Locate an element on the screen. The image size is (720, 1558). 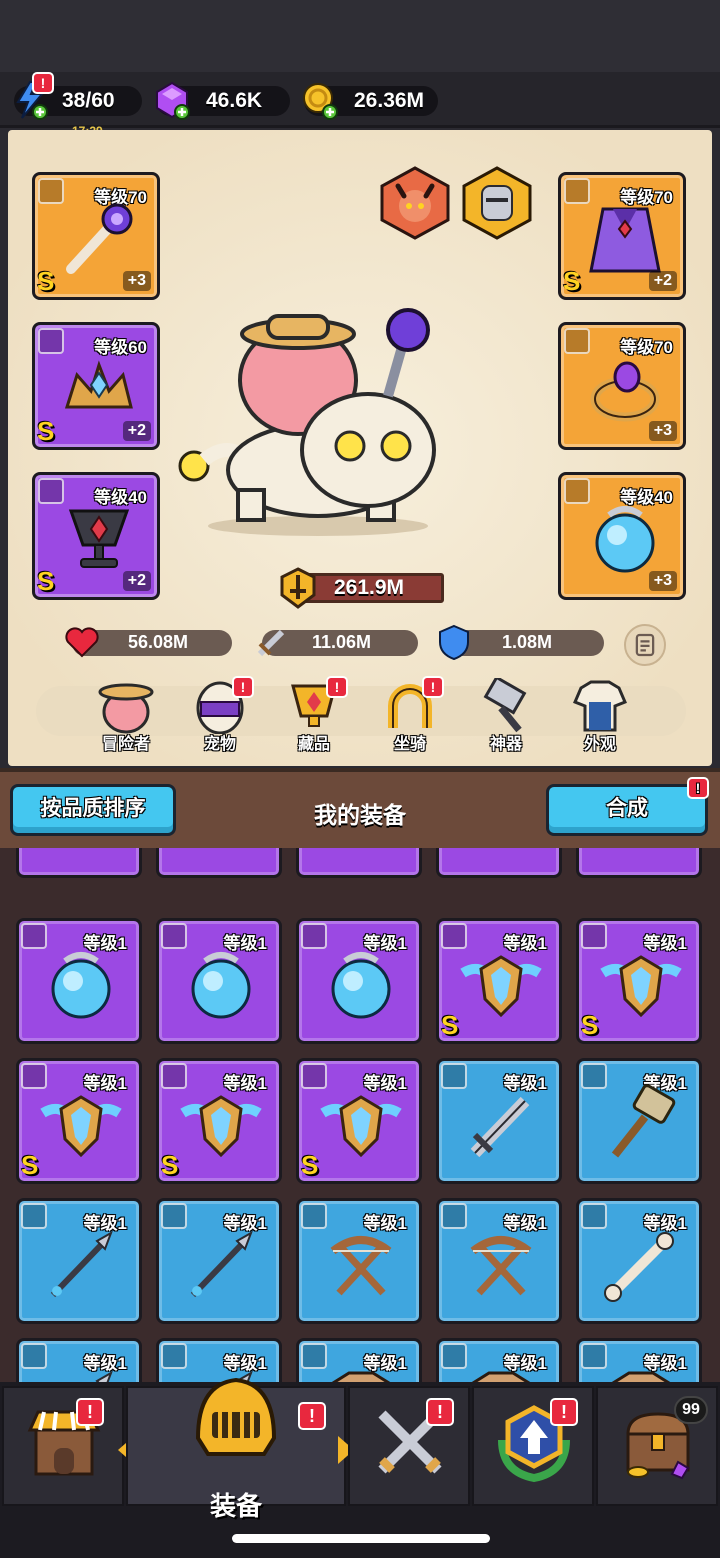
hammer-icon is located at coordinates (643, 1121).